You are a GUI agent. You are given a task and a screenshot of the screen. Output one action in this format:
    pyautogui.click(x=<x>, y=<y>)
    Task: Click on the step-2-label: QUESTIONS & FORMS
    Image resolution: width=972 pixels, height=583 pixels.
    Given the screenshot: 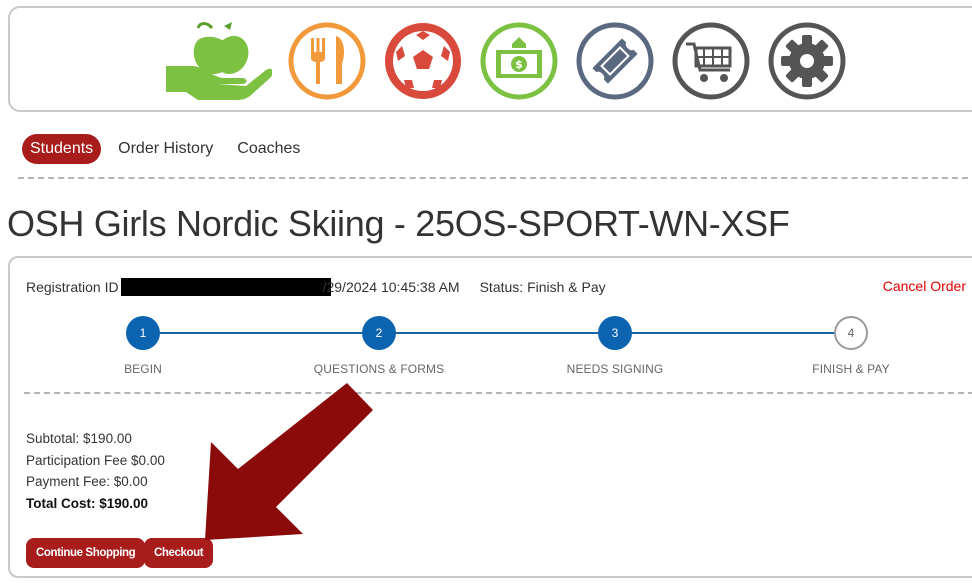 What is the action you would take?
    pyautogui.click(x=379, y=369)
    